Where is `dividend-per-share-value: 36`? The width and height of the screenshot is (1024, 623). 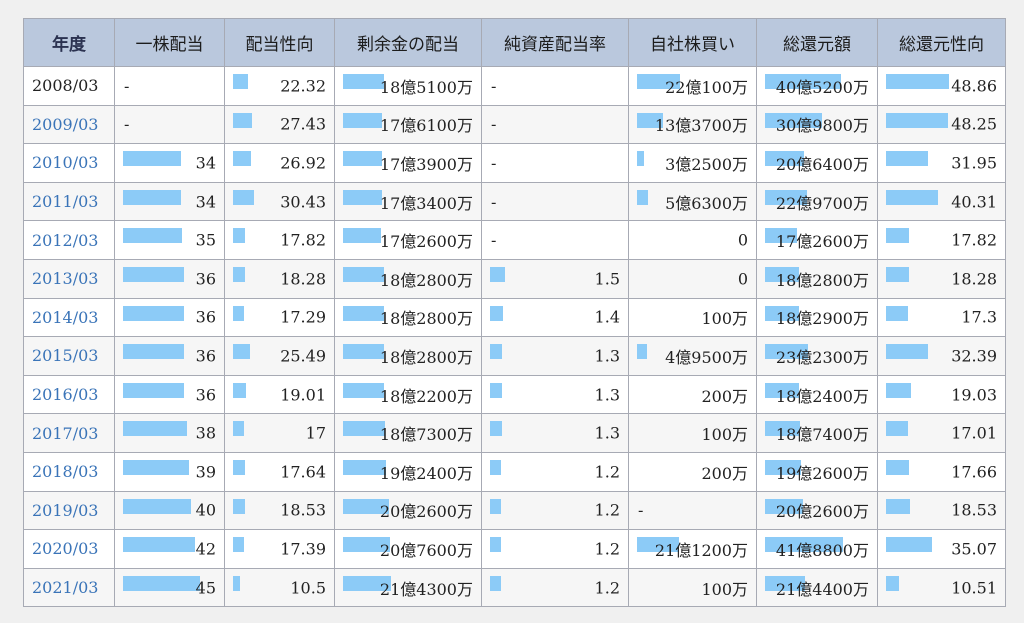
dividend-per-share-value: 36 is located at coordinates (205, 395).